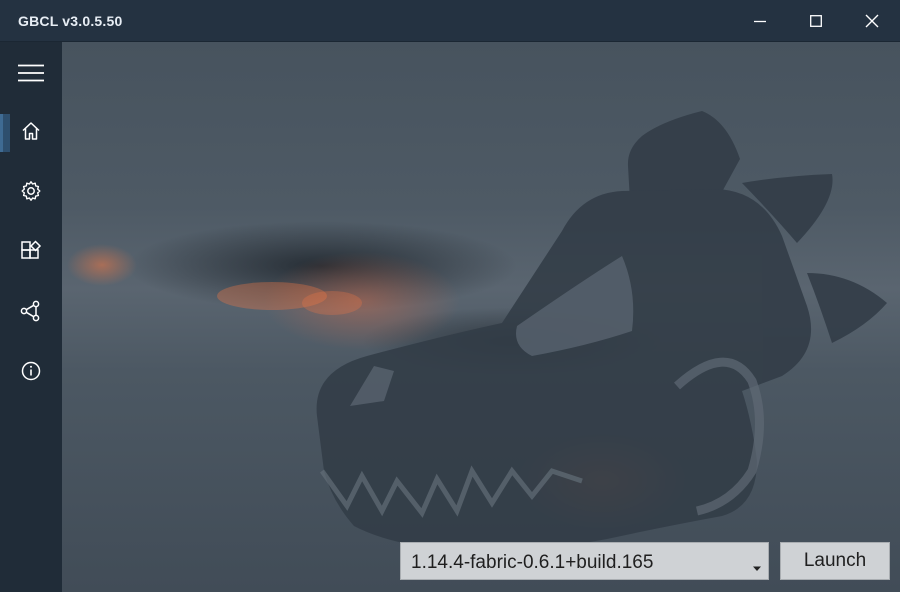 The image size is (900, 592). I want to click on sidebar-item-about, so click(31, 371).